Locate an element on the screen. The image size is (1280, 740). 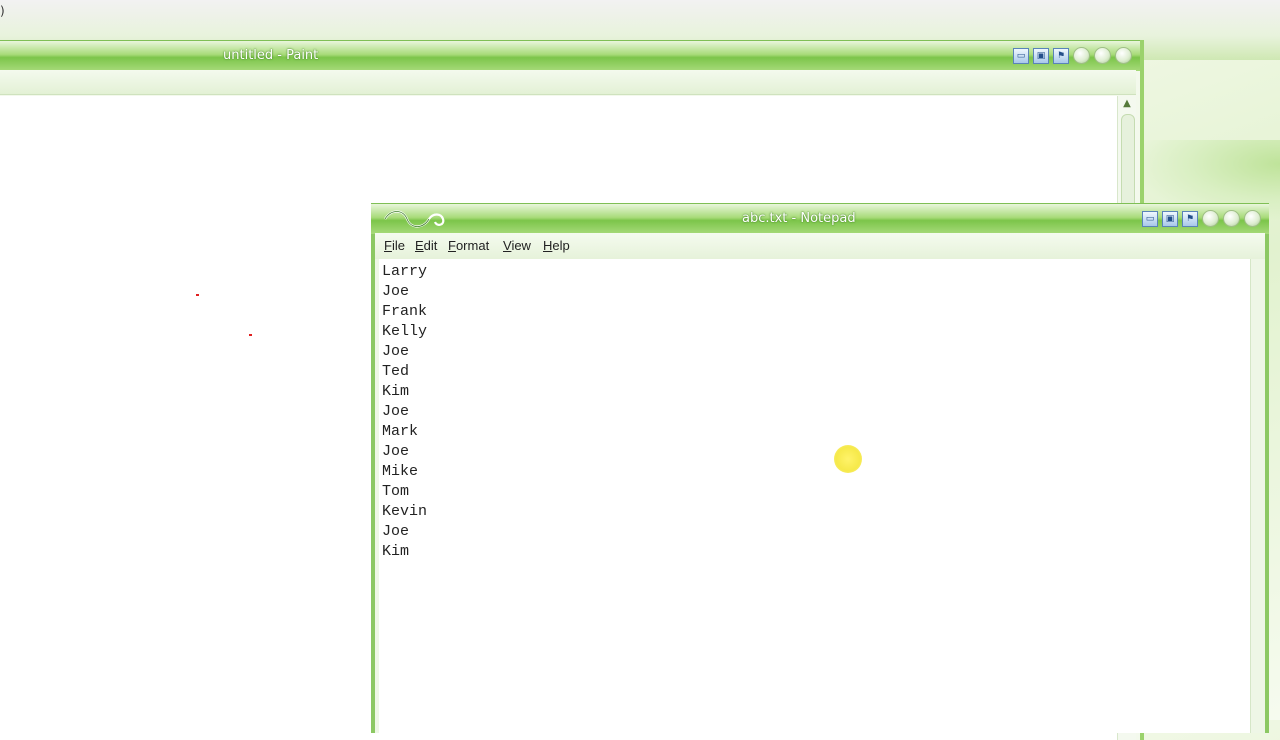
notepad-titlebar-buttons: ▭ ▣ ⚑ is located at coordinates (1201, 218).